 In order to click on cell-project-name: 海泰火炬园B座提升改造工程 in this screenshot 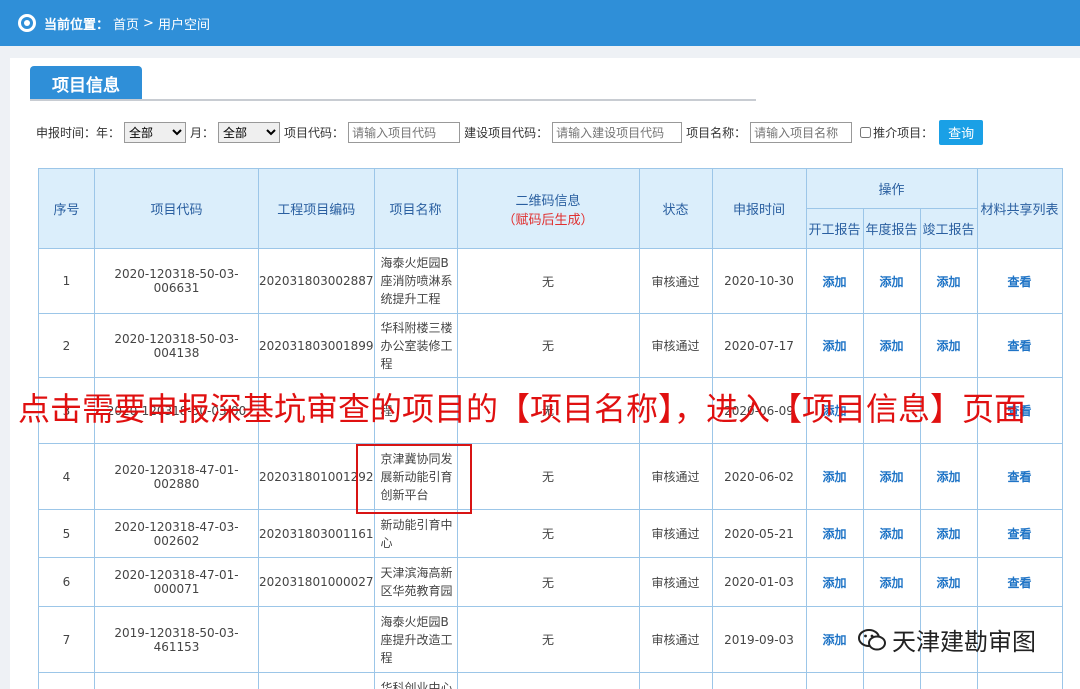, I will do `click(415, 639)`.